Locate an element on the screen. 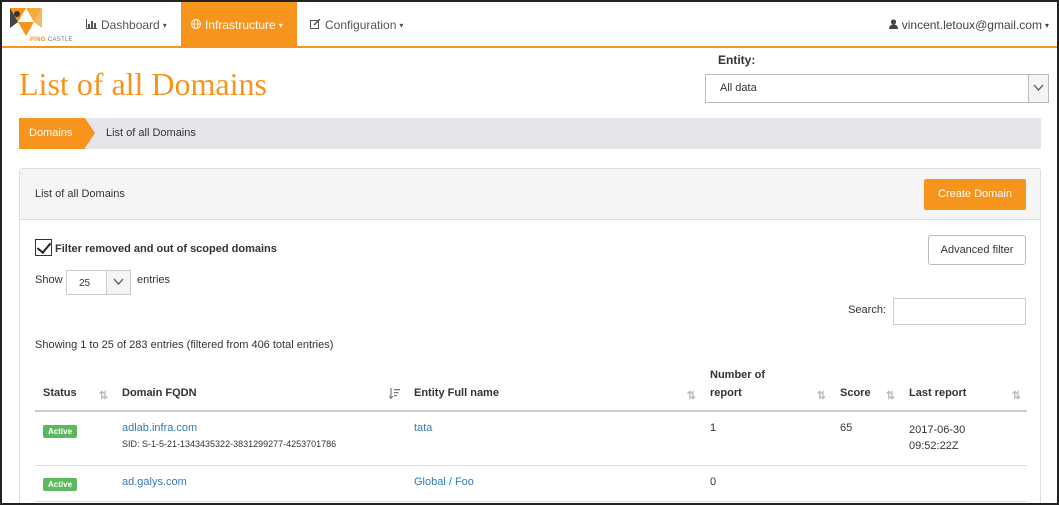 The image size is (1059, 505). page-title: List of all Domains is located at coordinates (143, 84).